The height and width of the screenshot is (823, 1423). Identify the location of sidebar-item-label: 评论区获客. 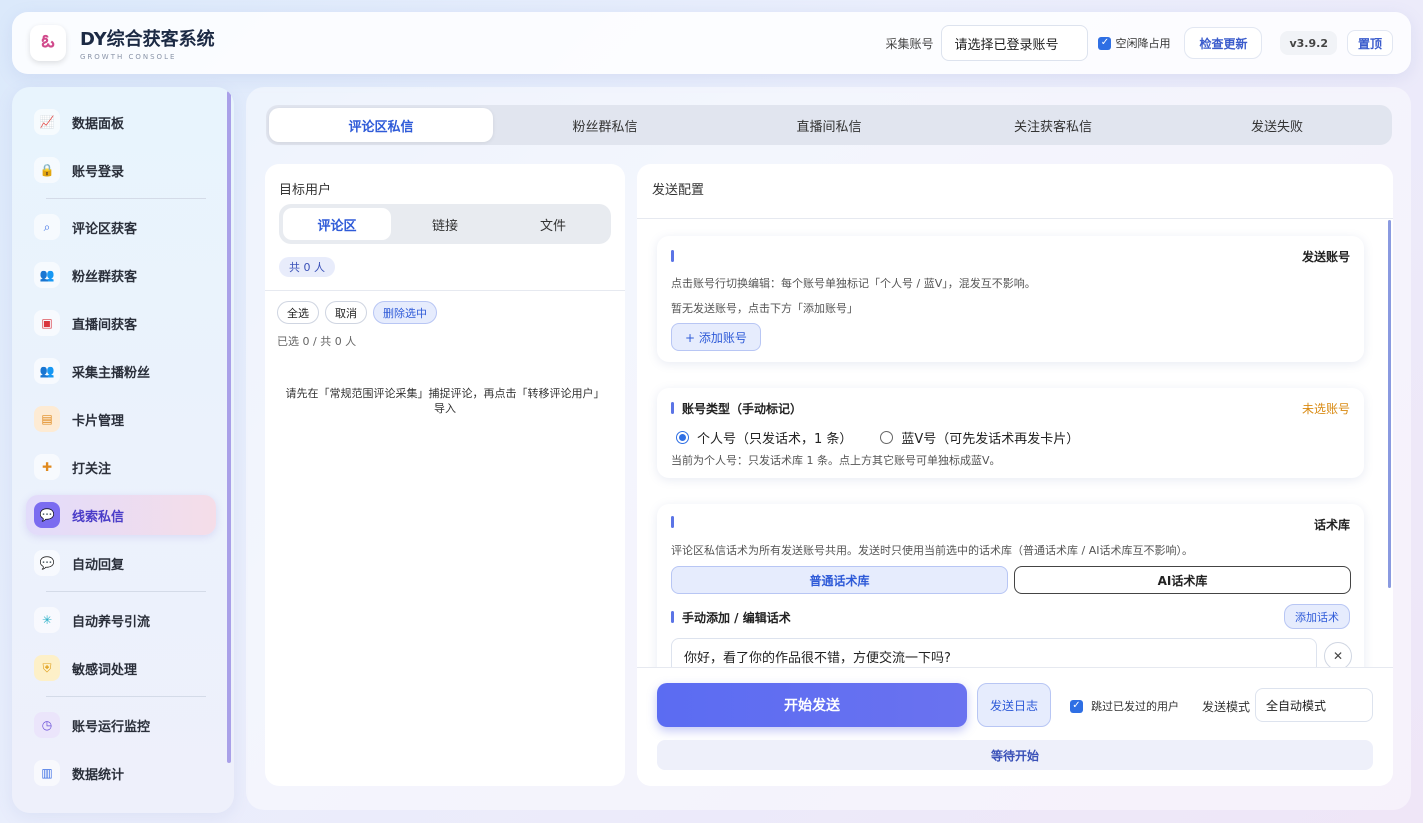
(105, 229).